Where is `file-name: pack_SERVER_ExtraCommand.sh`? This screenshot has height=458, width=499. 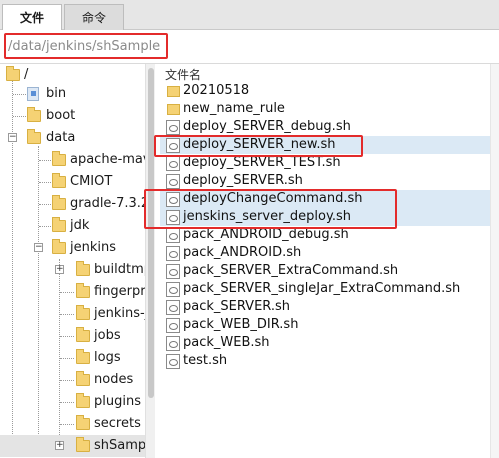 file-name: pack_SERVER_ExtraCommand.sh is located at coordinates (291, 270).